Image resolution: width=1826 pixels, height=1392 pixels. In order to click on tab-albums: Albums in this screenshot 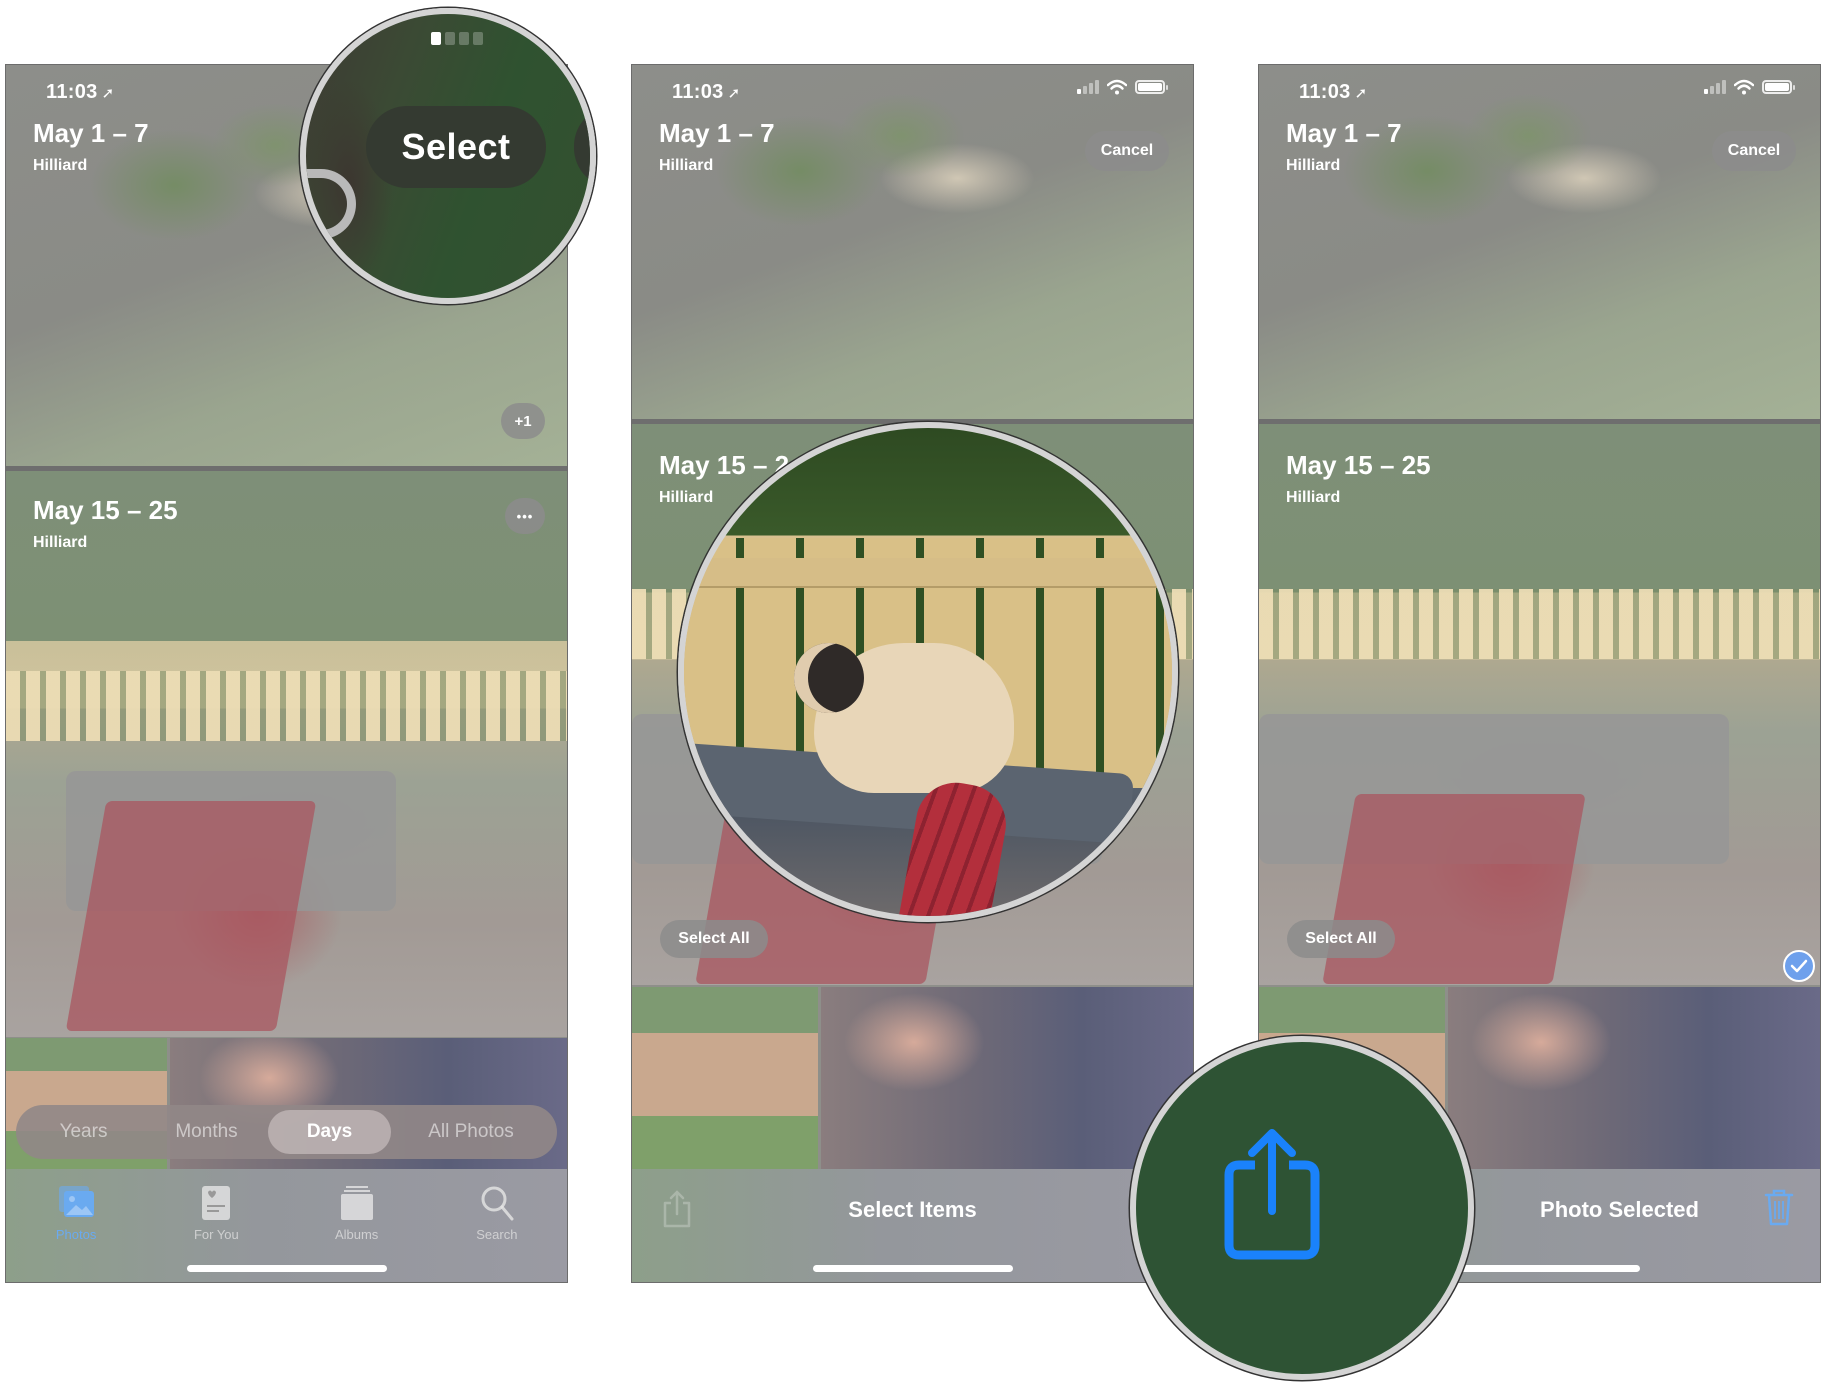, I will do `click(357, 1212)`.